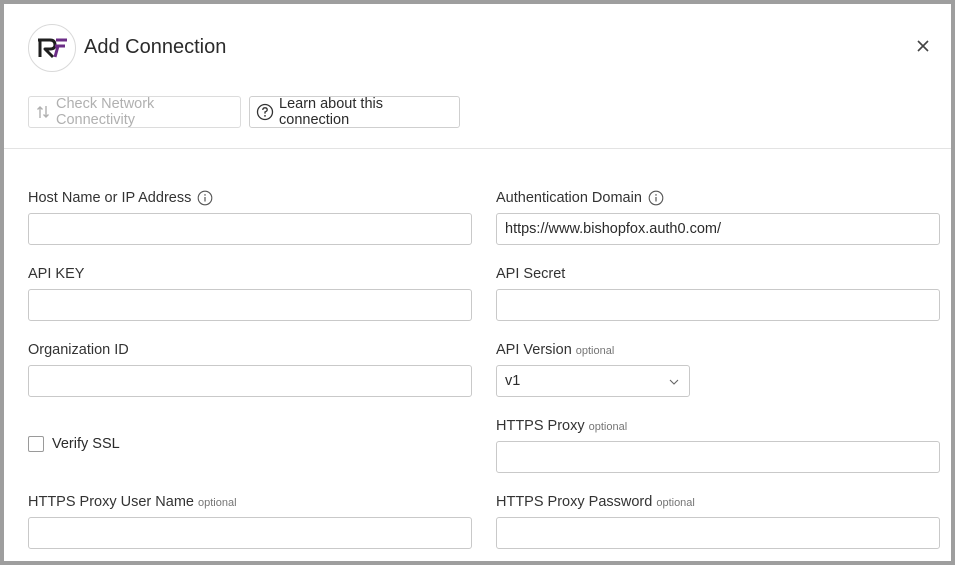 The width and height of the screenshot is (955, 565). Describe the element at coordinates (534, 350) in the screenshot. I see `api-version-label-text: API Version` at that location.